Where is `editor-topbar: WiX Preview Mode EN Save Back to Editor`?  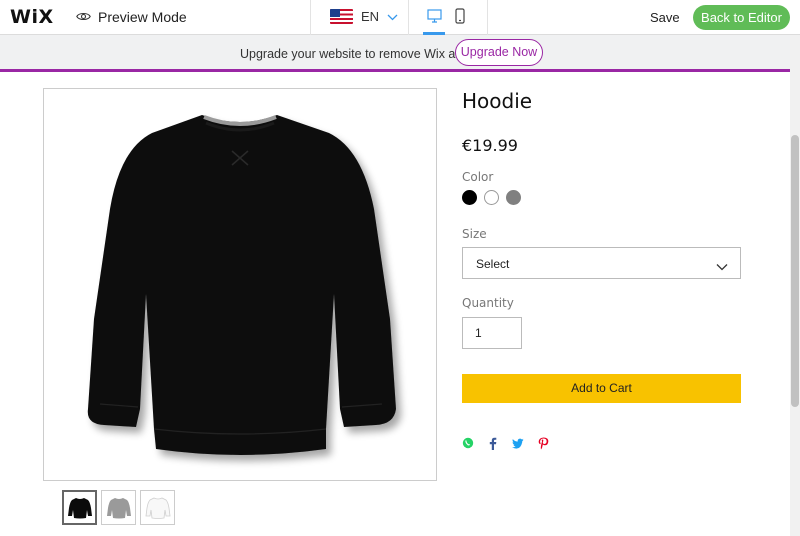 editor-topbar: WiX Preview Mode EN Save Back to Editor is located at coordinates (400, 17).